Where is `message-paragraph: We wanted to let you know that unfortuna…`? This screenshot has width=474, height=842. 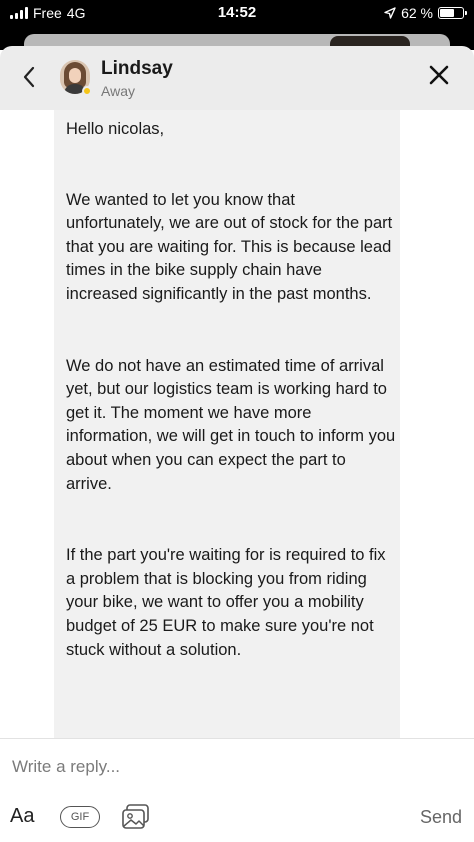
message-paragraph: We wanted to let you know that unfortuna… is located at coordinates (229, 246).